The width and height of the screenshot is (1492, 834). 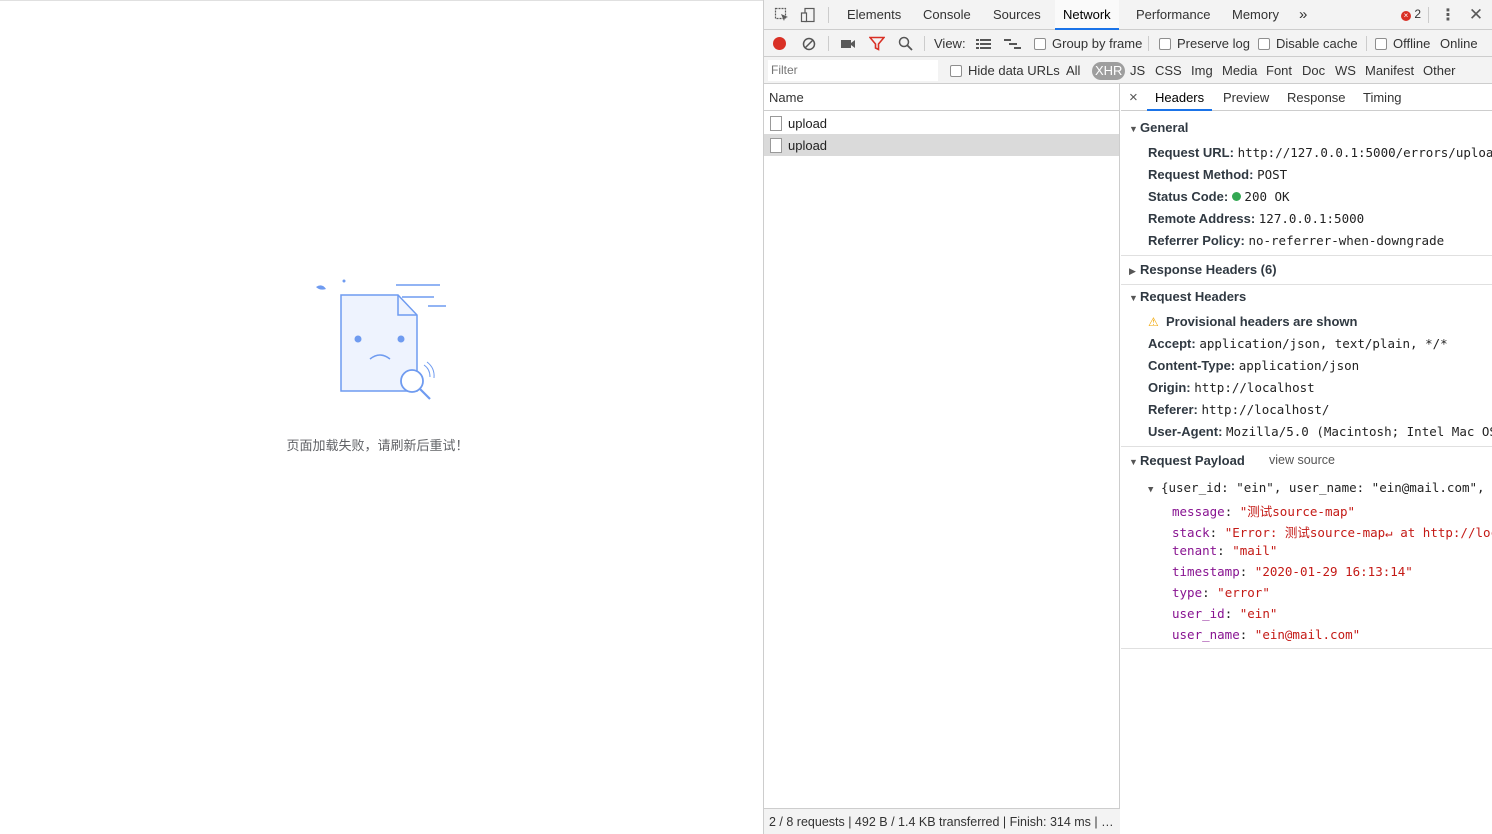 What do you see at coordinates (1346, 240) in the screenshot?
I see `referrer-policy-value: no-referrer-when-downgrade` at bounding box center [1346, 240].